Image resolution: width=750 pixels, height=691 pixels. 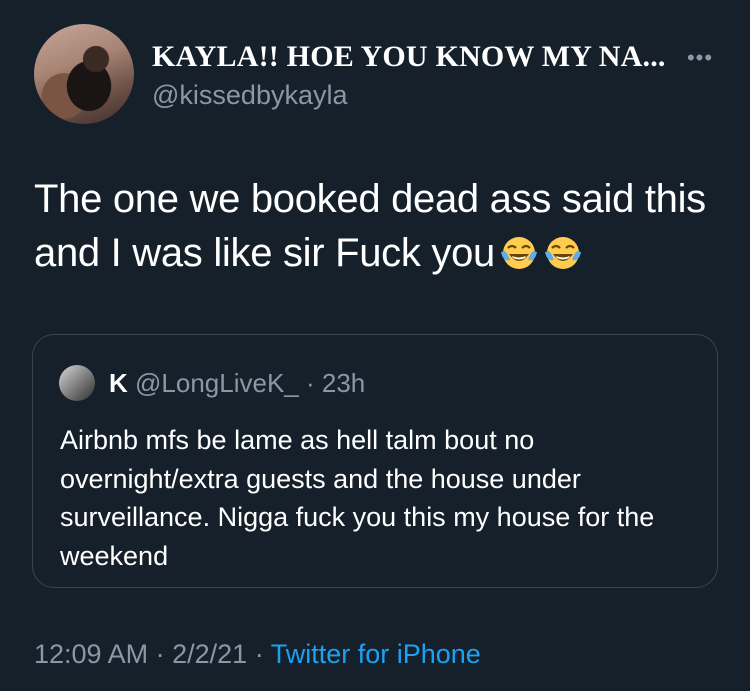 I want to click on more-options-icon: •••, so click(x=700, y=58).